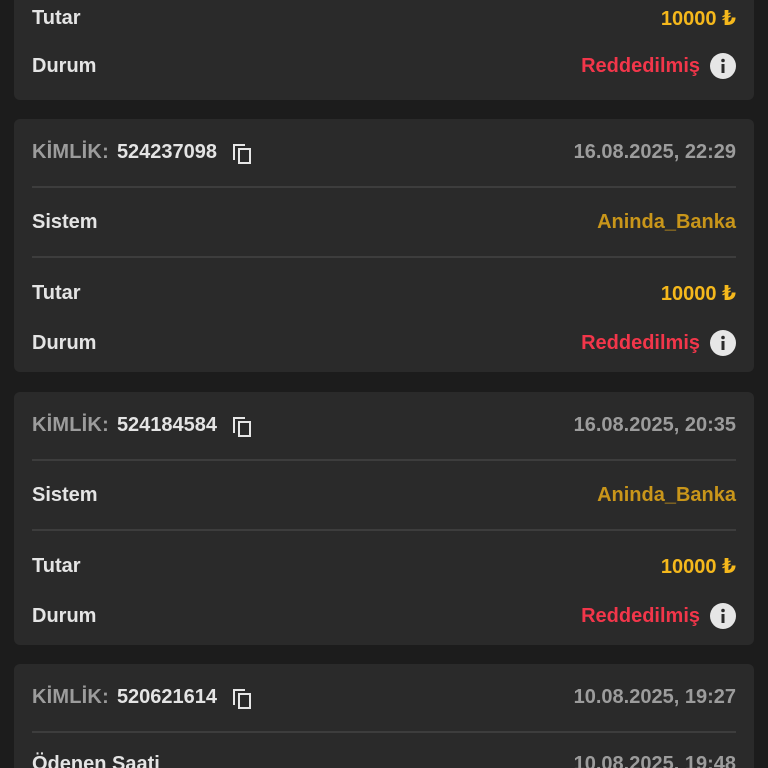 Image resolution: width=768 pixels, height=768 pixels. Describe the element at coordinates (384, 152) in the screenshot. I see `card-header: KİMLİK: 524237098 16.08.2025, 22:29` at that location.